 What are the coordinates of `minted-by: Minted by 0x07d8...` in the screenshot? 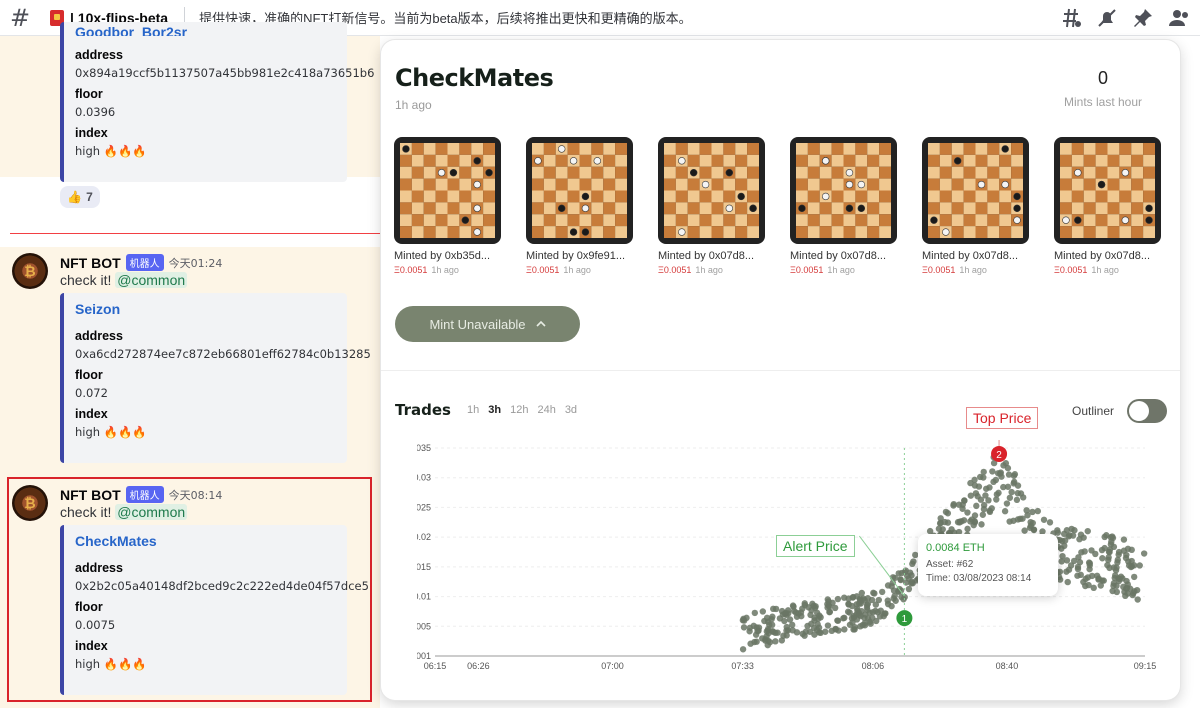 It's located at (970, 256).